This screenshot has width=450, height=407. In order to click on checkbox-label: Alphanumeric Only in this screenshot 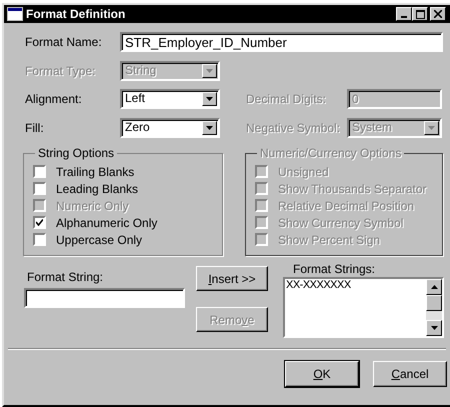, I will do `click(107, 223)`.